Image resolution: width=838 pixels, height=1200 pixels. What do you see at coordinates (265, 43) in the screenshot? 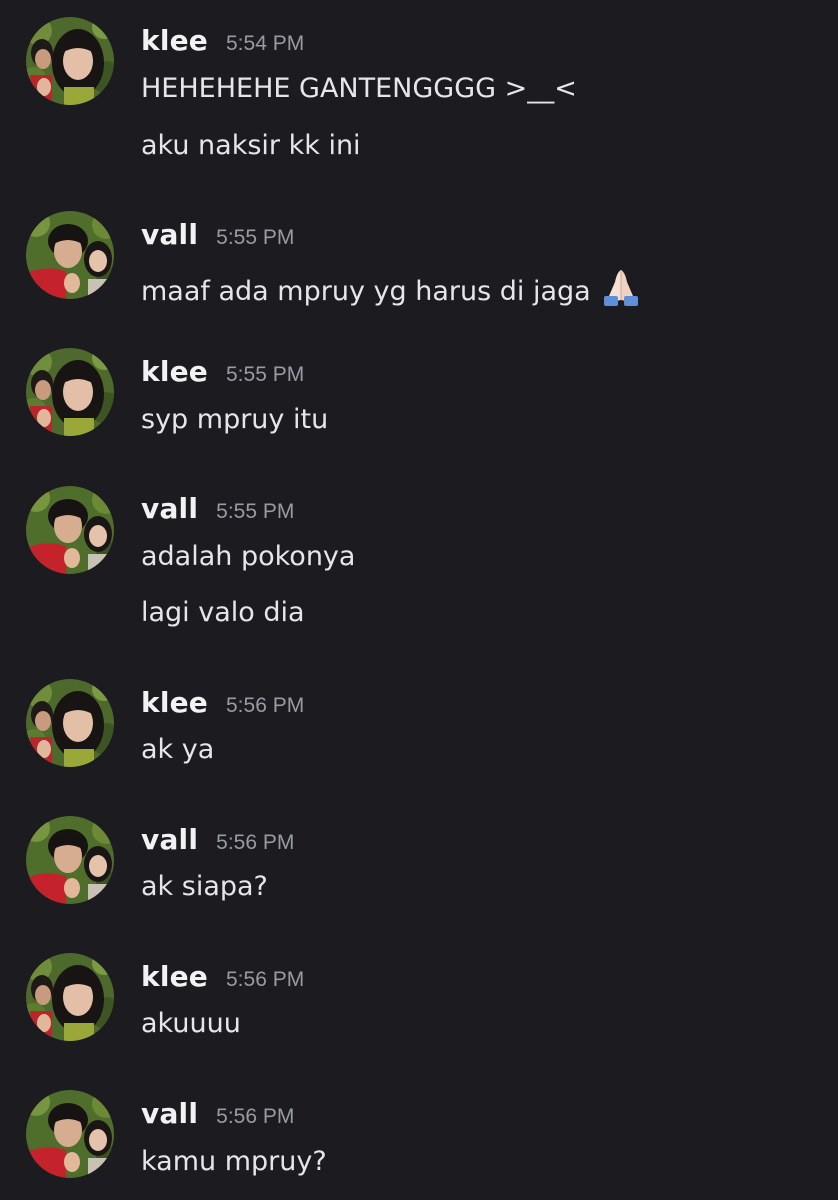
I see `timestamp: 5:54 PM` at bounding box center [265, 43].